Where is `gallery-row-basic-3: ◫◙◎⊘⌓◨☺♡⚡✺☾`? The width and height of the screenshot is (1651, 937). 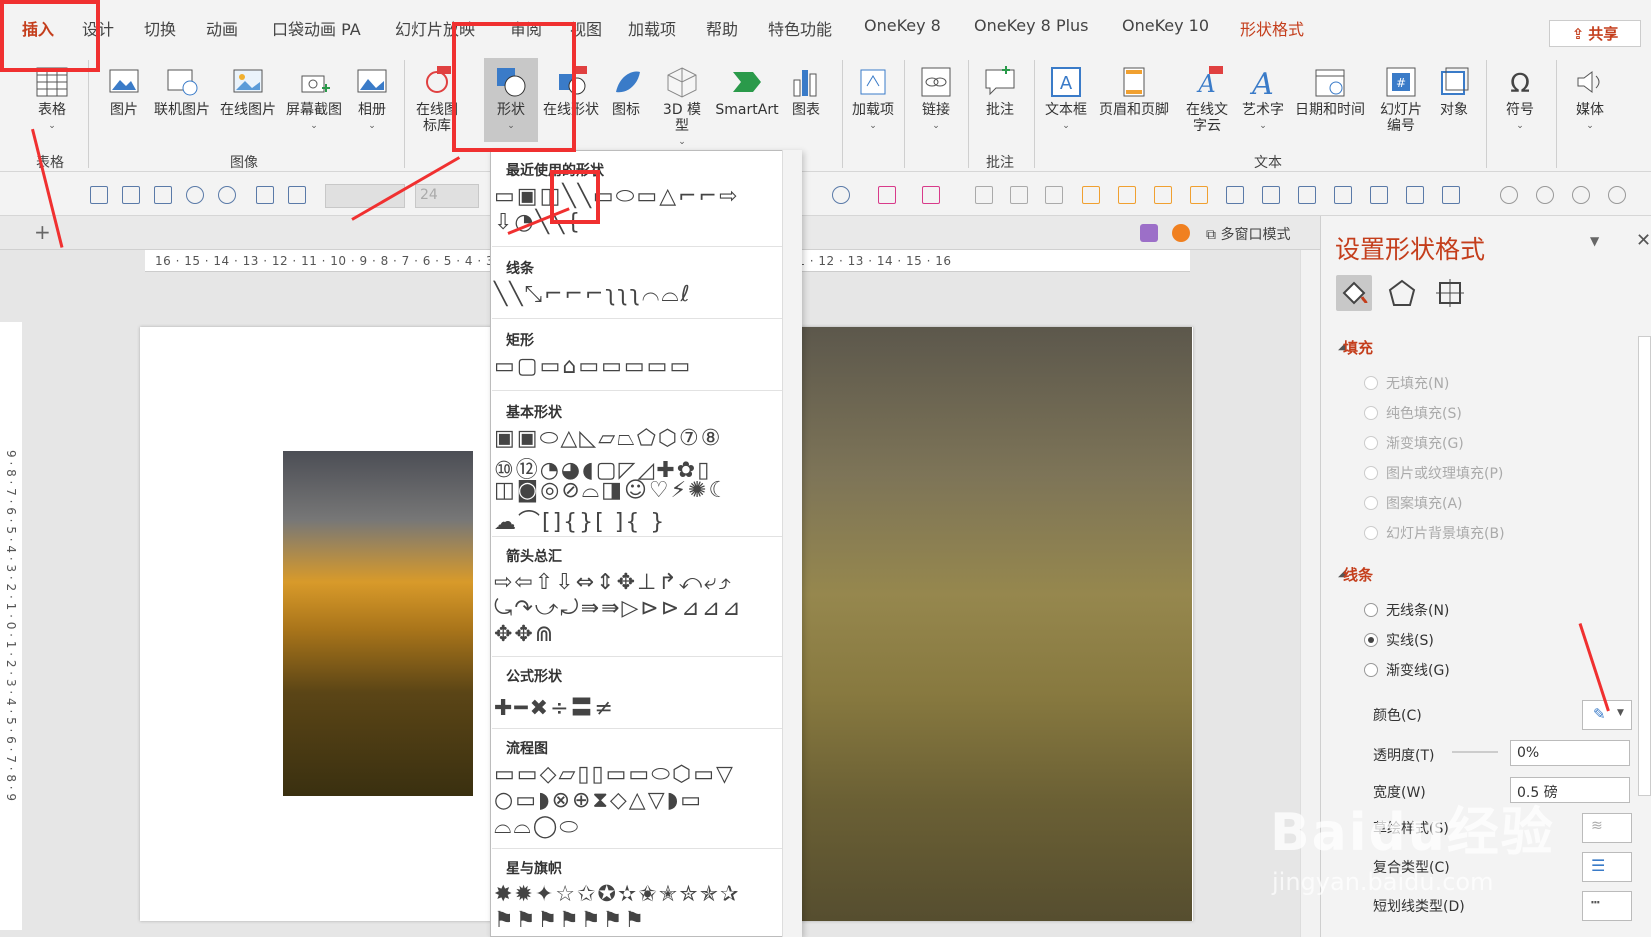
gallery-row-basic-3: ◫◙◎⊘⌓◨☺♡⚡✺☾ is located at coordinates (612, 490).